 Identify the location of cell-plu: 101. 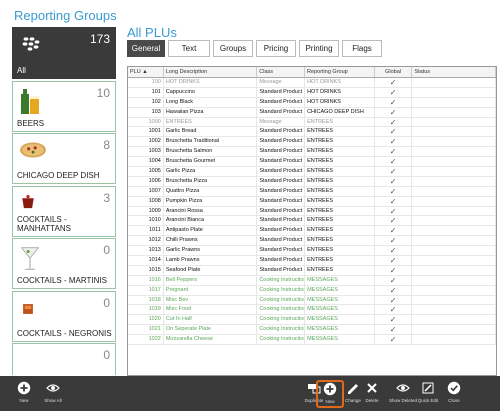
(146, 92).